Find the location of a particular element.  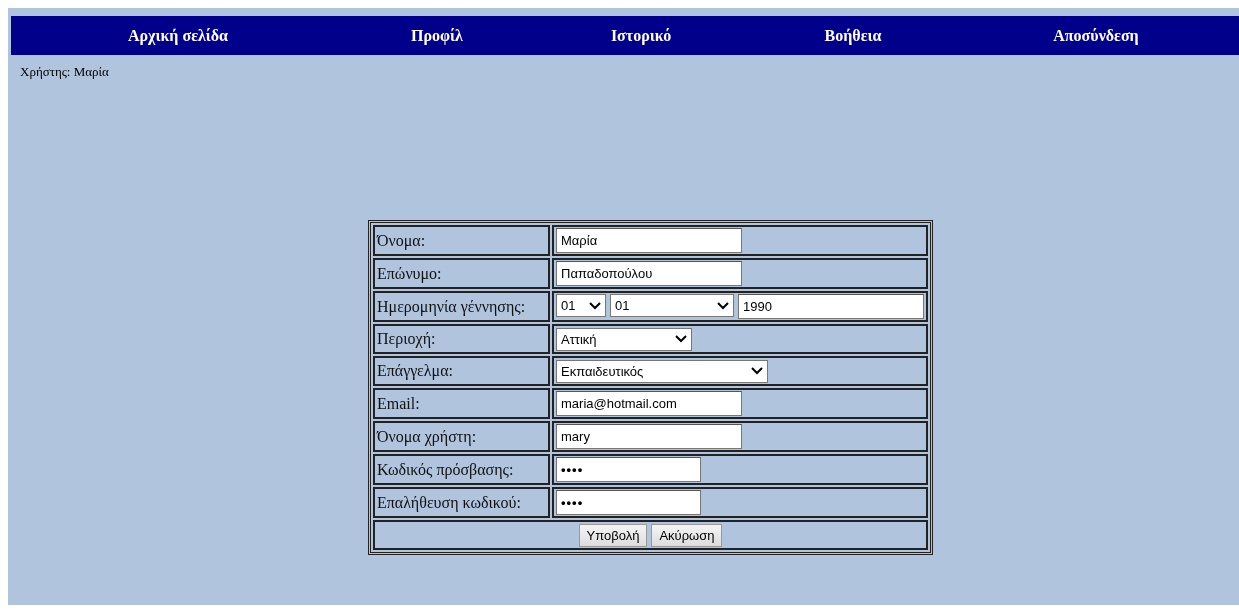

field-label: Email: is located at coordinates (461, 403).